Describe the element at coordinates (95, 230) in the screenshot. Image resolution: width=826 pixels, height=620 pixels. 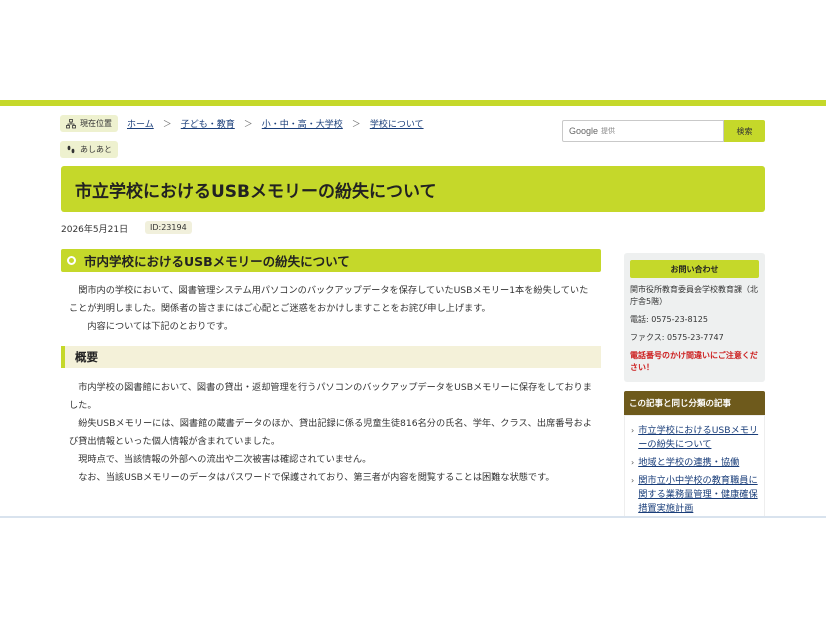
I see `publish-date: 2026年5月21日` at that location.